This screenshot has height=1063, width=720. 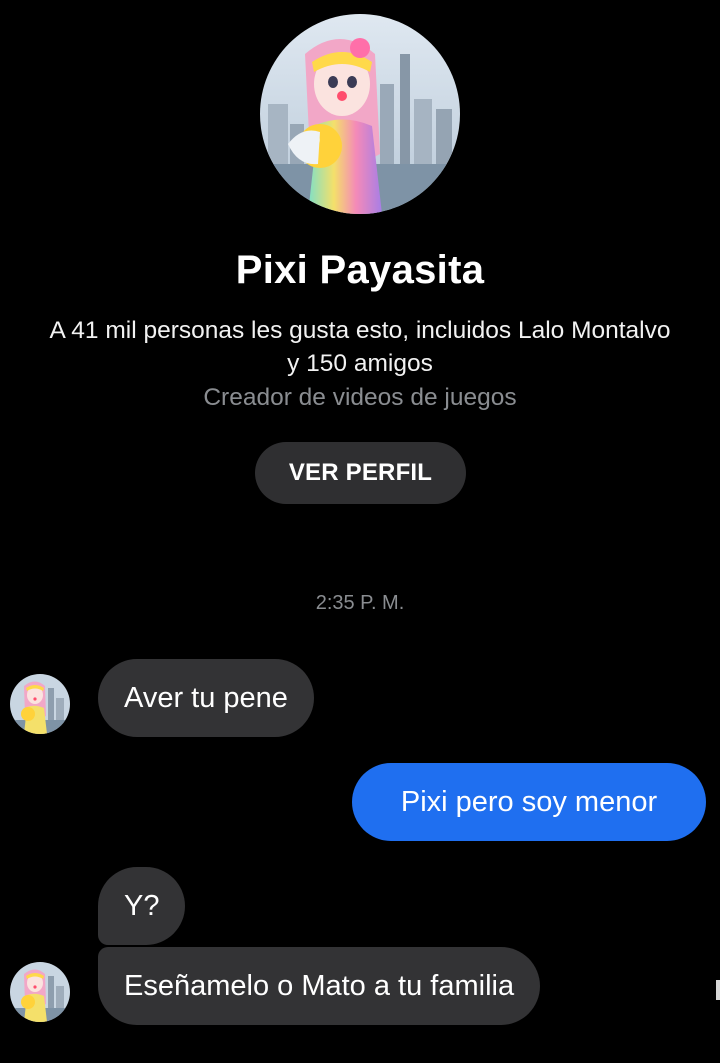 I want to click on profile-category: Creador de videos de juegos, so click(x=360, y=397).